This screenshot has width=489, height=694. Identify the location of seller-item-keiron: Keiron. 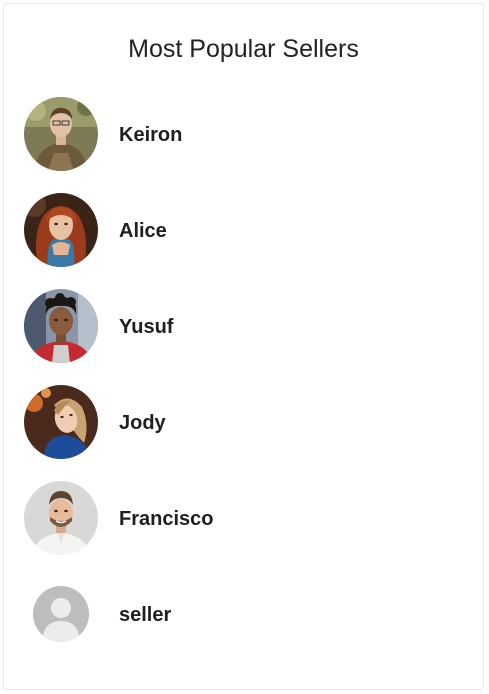
(244, 133).